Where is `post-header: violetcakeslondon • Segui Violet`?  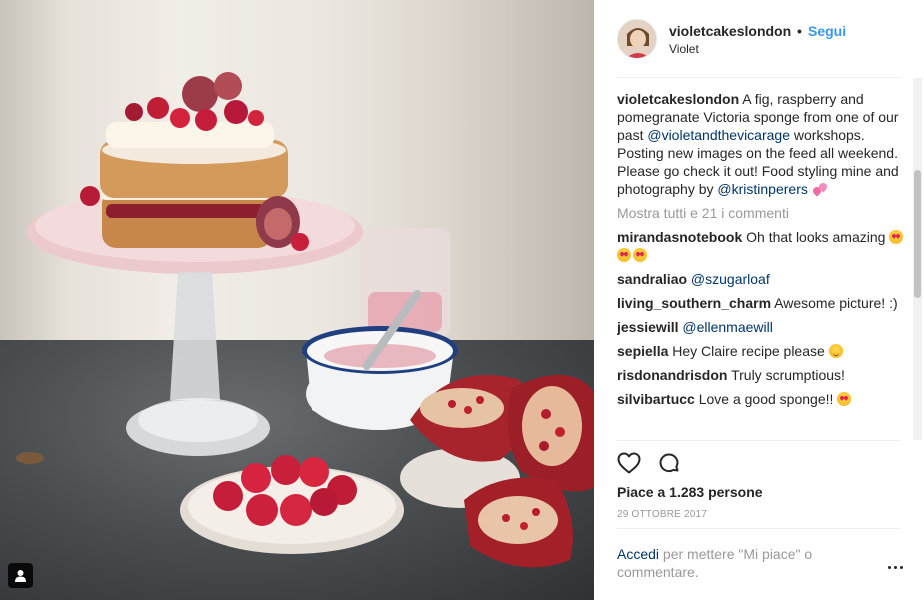
post-header: violetcakeslondon • Segui Violet is located at coordinates (759, 39).